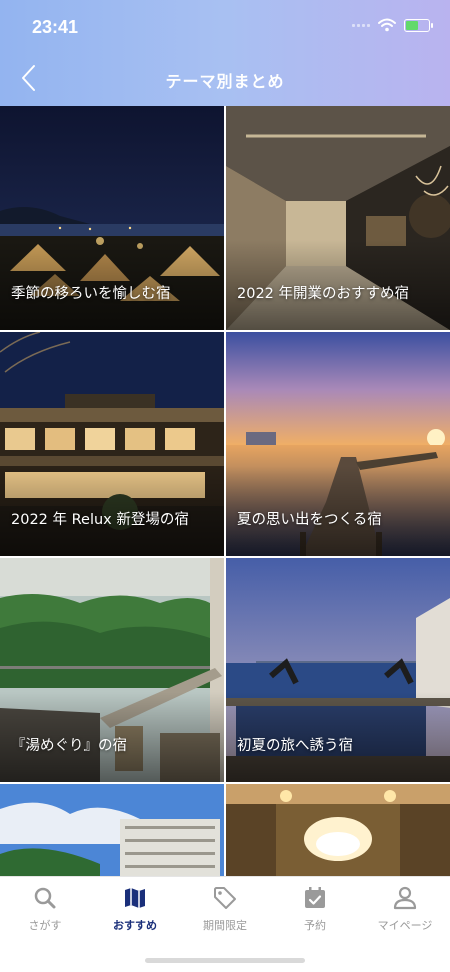  I want to click on theme-tile-summer-memories: 夏の思い出をつくる宿, so click(338, 444).